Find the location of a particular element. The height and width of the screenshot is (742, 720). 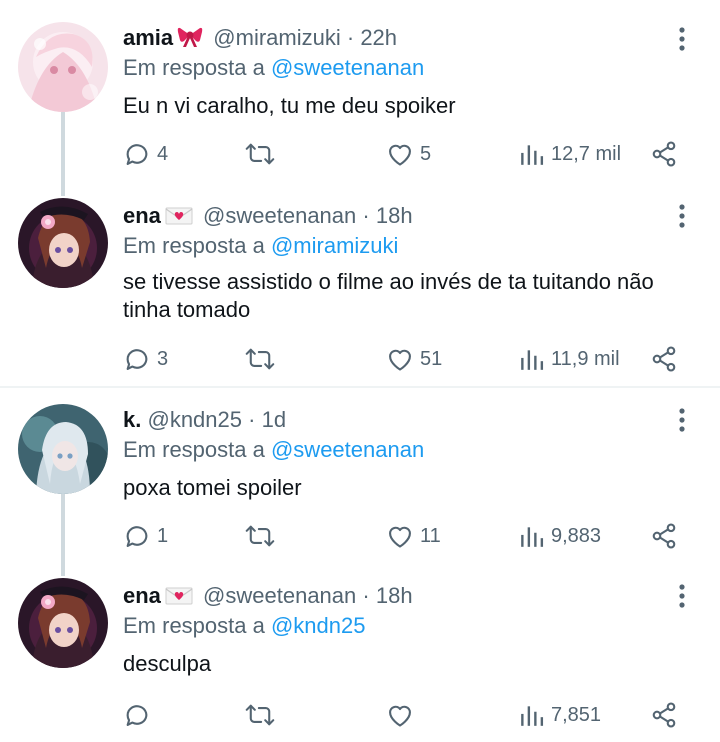

like-count: 51 is located at coordinates (431, 358).